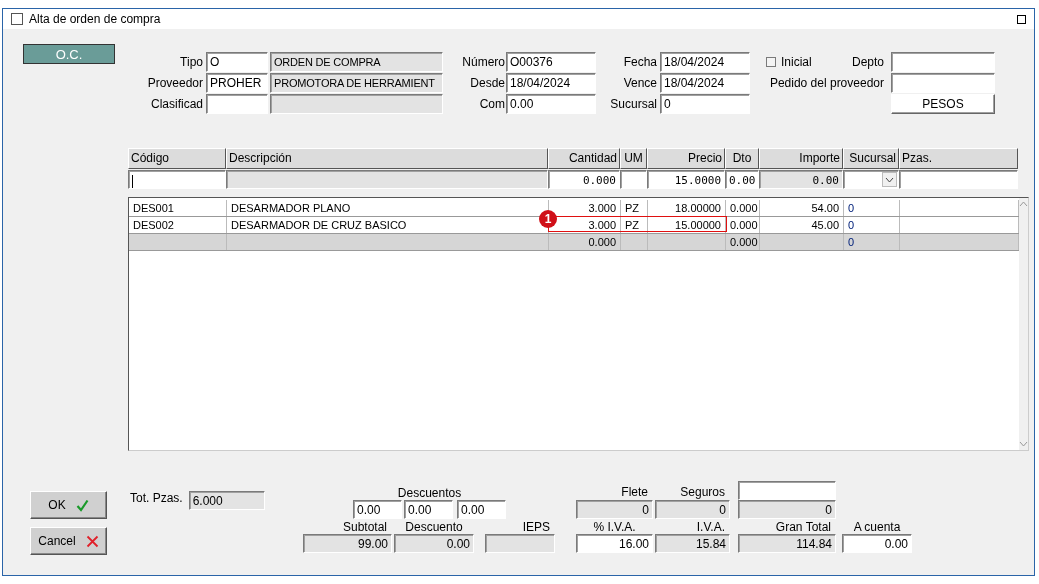  What do you see at coordinates (429, 493) in the screenshot?
I see `field-label: Descuentos` at bounding box center [429, 493].